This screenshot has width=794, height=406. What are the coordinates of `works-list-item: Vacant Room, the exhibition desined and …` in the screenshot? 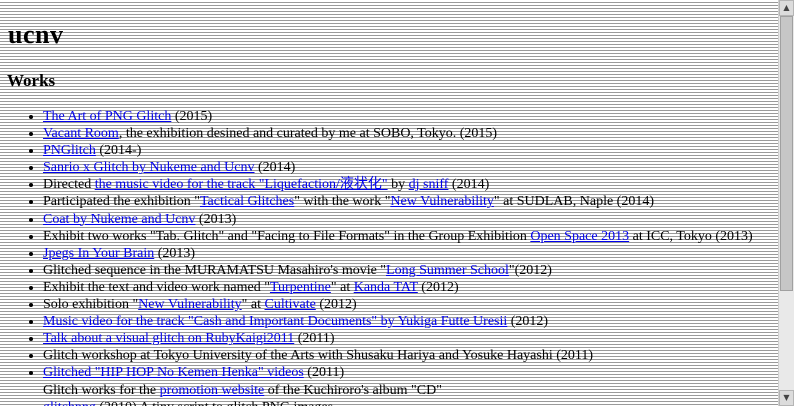 It's located at (410, 133).